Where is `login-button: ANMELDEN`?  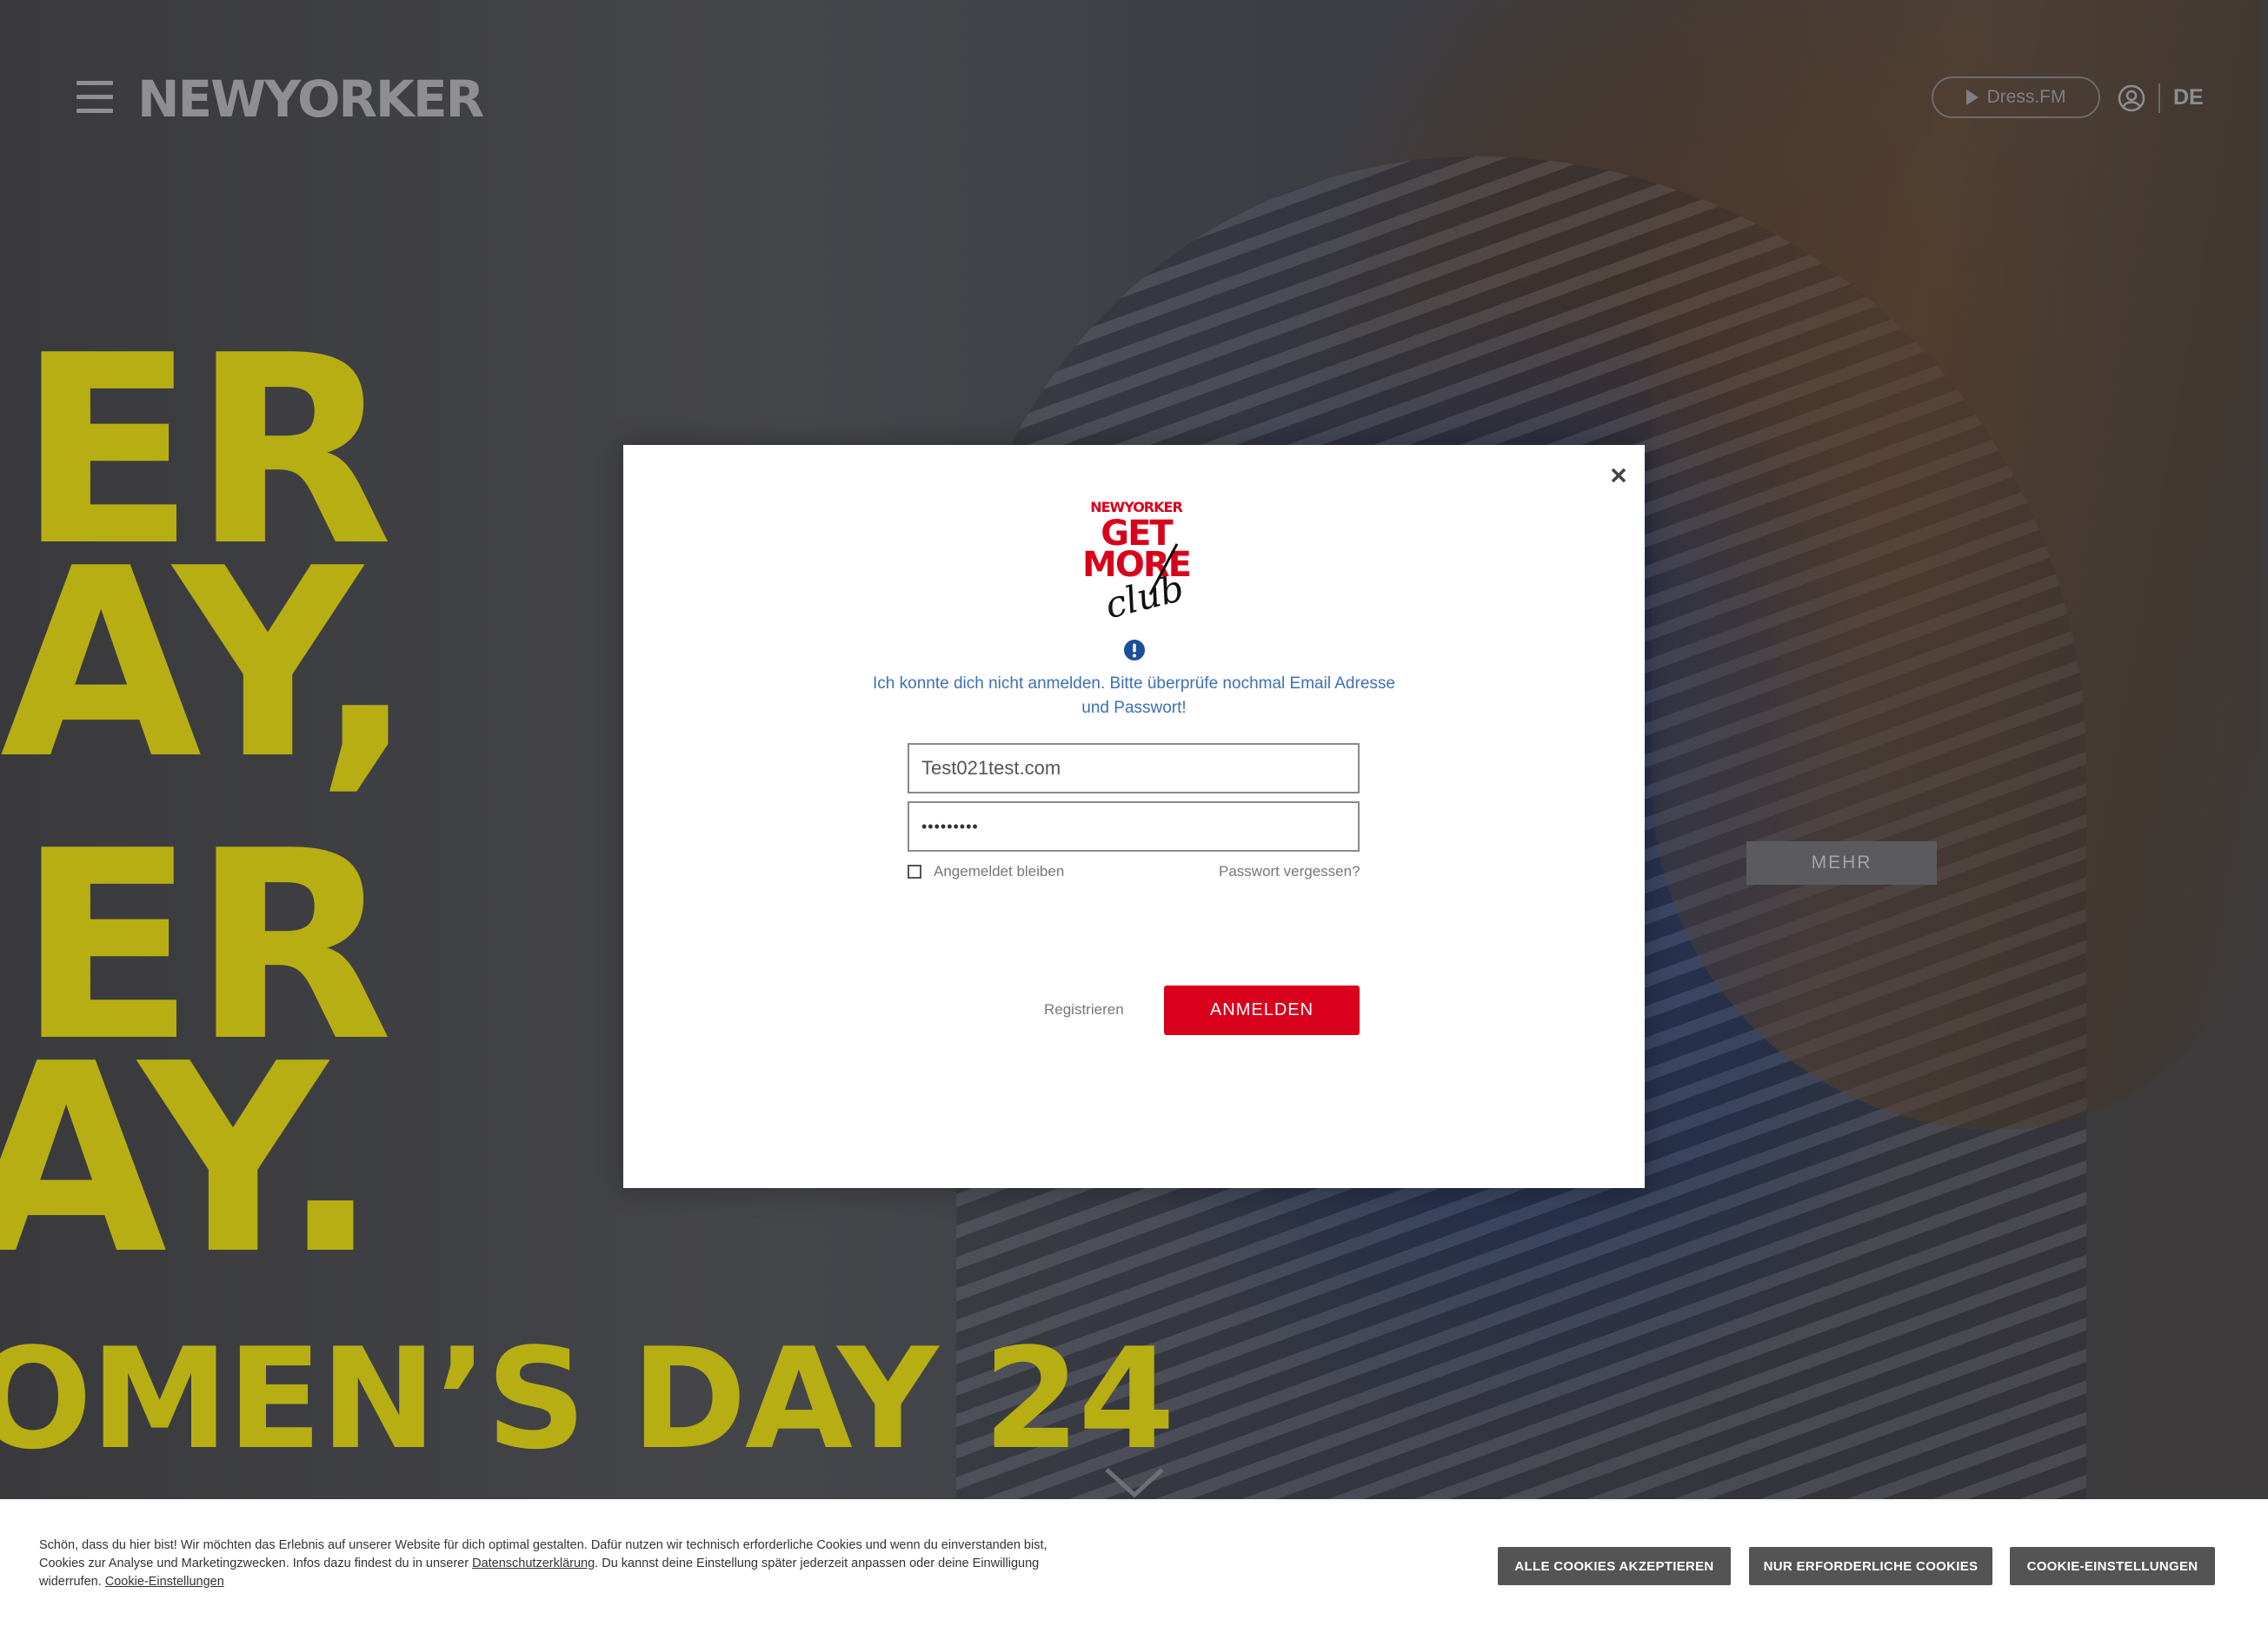 login-button: ANMELDEN is located at coordinates (1262, 1011).